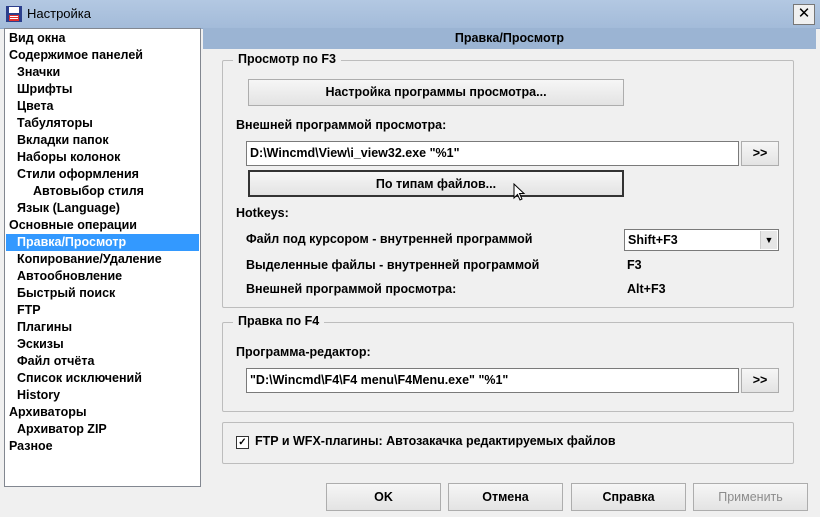 The width and height of the screenshot is (820, 517). Describe the element at coordinates (768, 240) in the screenshot. I see `chevron-down-icon: ▼` at that location.